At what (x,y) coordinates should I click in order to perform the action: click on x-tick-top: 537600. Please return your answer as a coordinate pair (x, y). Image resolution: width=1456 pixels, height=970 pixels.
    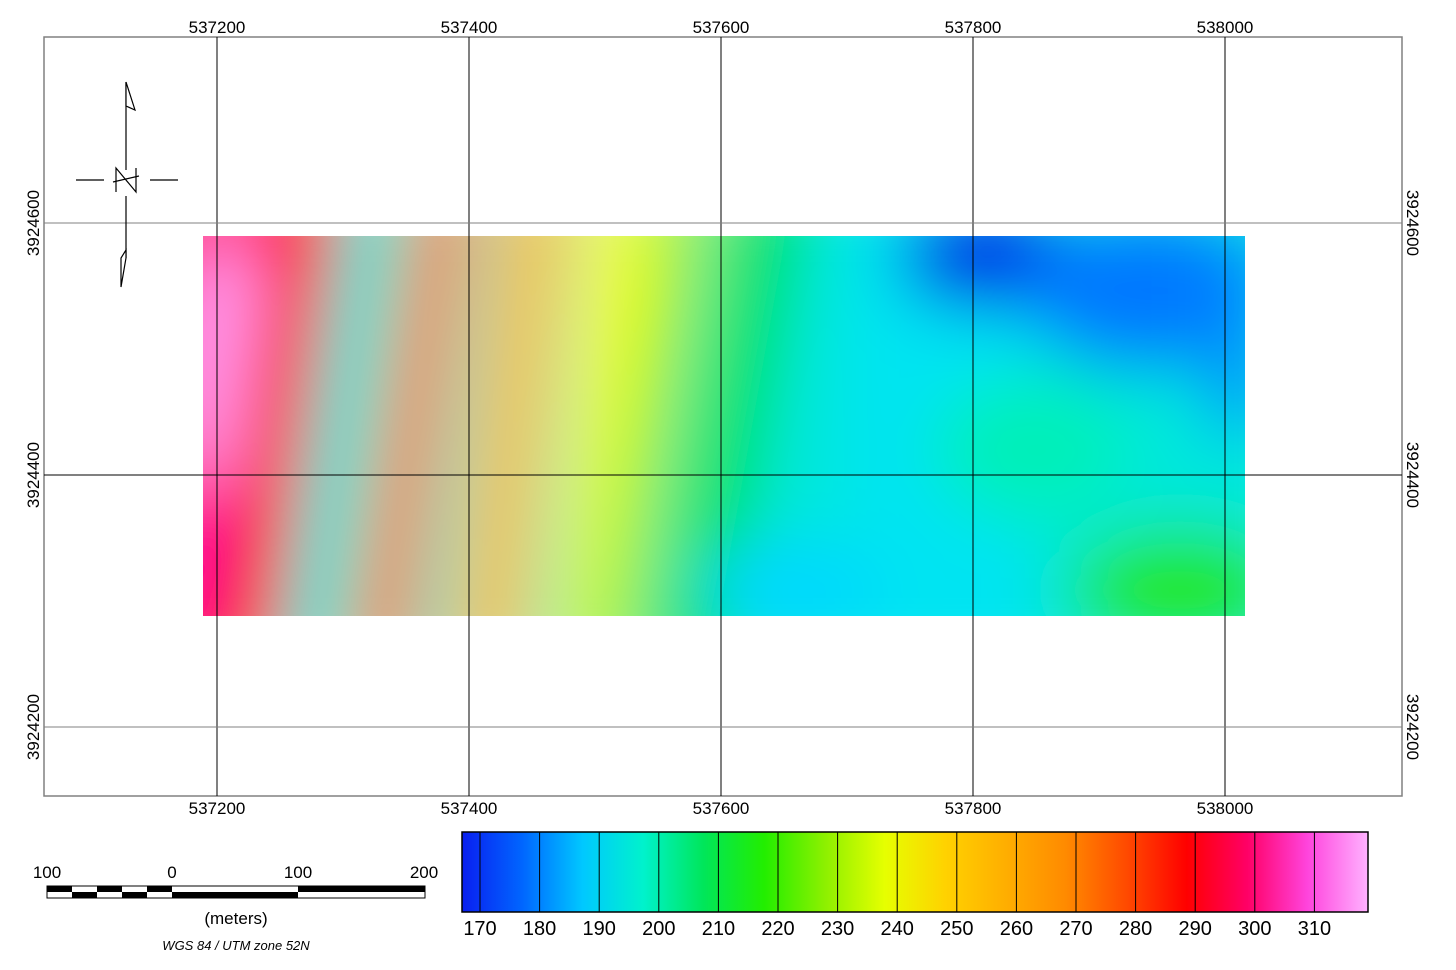
    Looking at the image, I should click on (721, 27).